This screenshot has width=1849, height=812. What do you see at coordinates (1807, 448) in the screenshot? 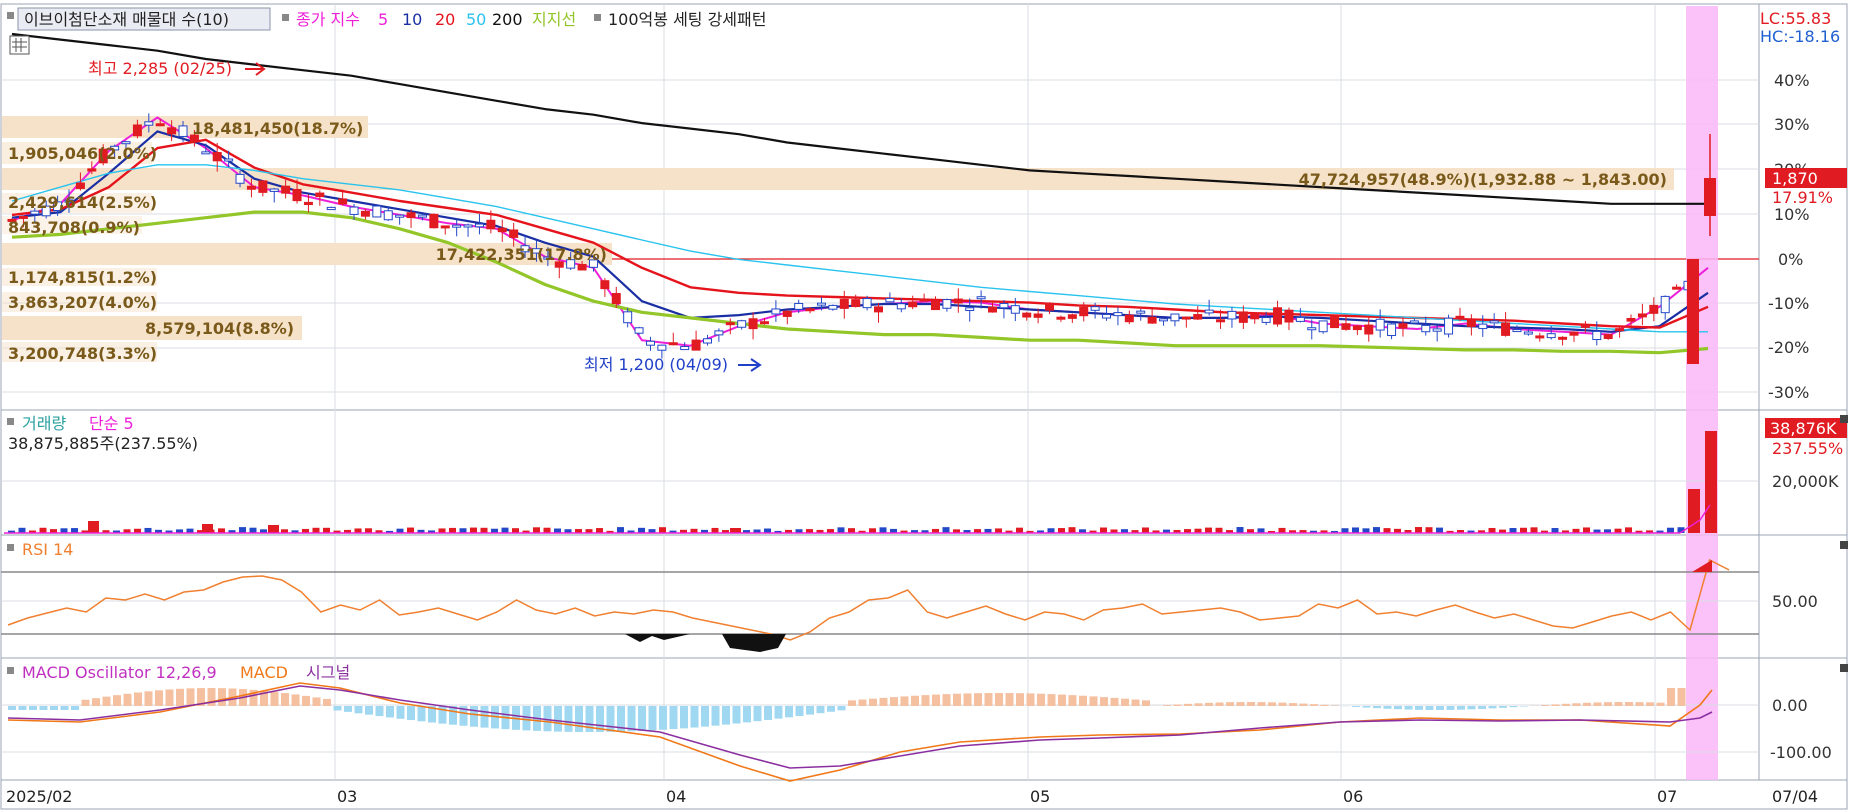
I see `svg-text: 237.55%` at bounding box center [1807, 448].